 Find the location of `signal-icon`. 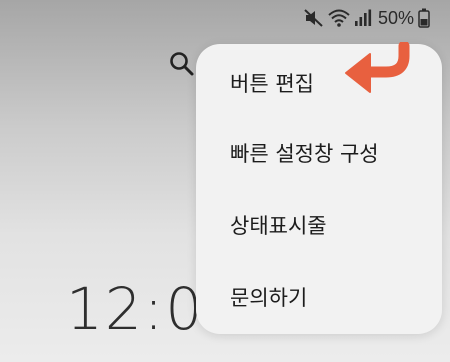

signal-icon is located at coordinates (363, 18).